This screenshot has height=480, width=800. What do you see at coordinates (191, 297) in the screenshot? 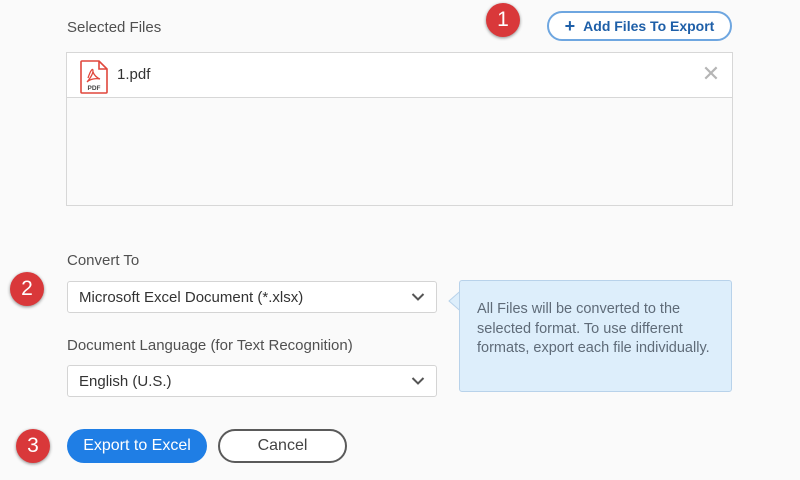
I see `convert-to-value: Microsoft Excel Document (*.xlsx)` at bounding box center [191, 297].